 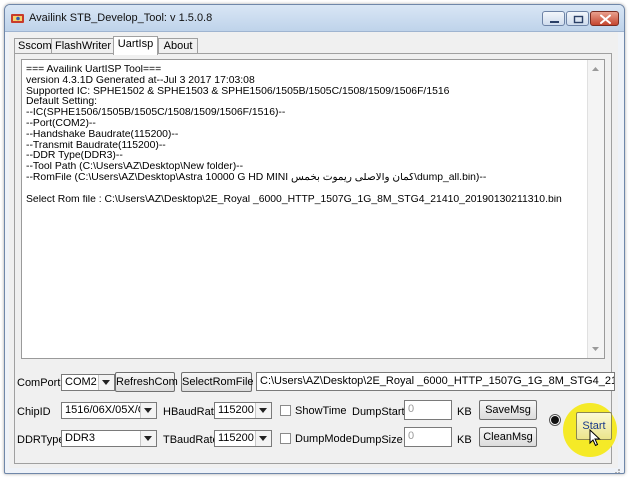 I want to click on chipid-select: 1516/06X/05X/C, so click(x=109, y=410).